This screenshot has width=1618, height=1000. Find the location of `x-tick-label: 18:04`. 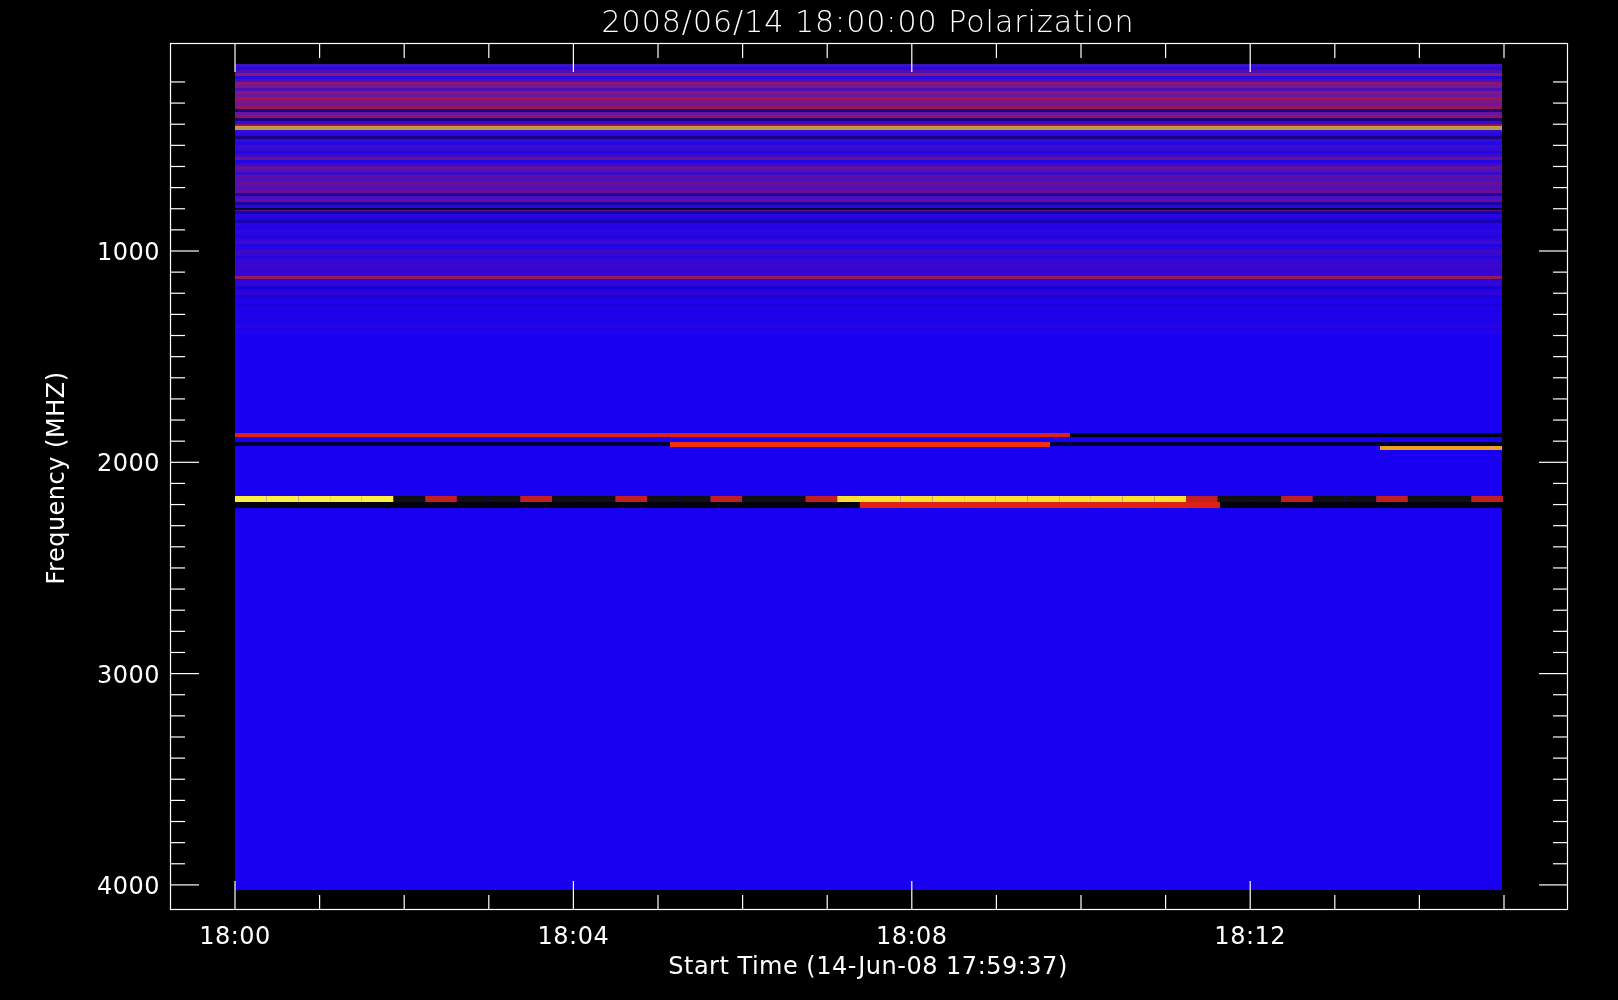

x-tick-label: 18:04 is located at coordinates (573, 936).